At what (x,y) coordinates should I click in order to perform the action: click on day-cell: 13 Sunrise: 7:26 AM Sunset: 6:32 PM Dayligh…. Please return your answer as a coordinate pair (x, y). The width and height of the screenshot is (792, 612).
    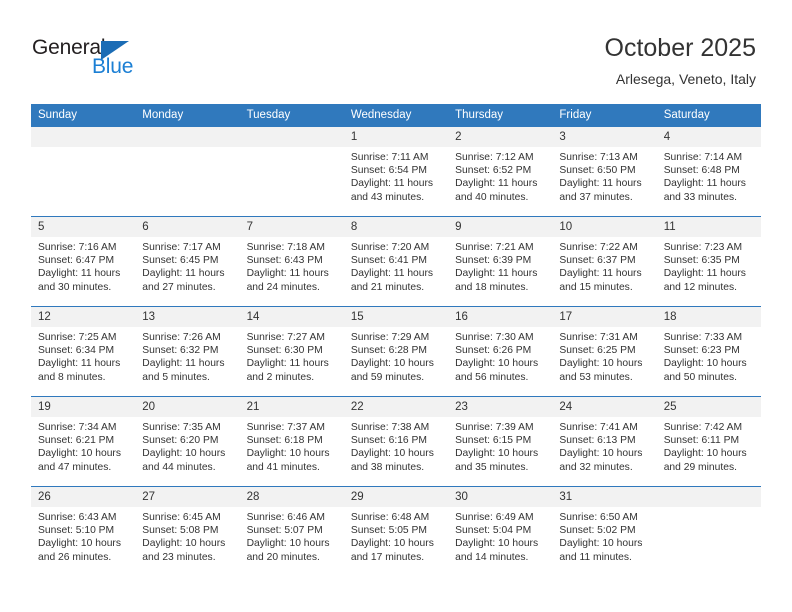
    Looking at the image, I should click on (187, 351).